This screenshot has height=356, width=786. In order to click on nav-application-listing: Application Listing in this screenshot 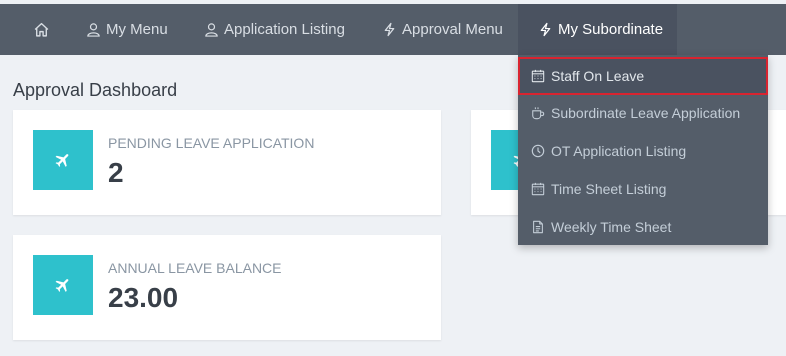, I will do `click(274, 29)`.